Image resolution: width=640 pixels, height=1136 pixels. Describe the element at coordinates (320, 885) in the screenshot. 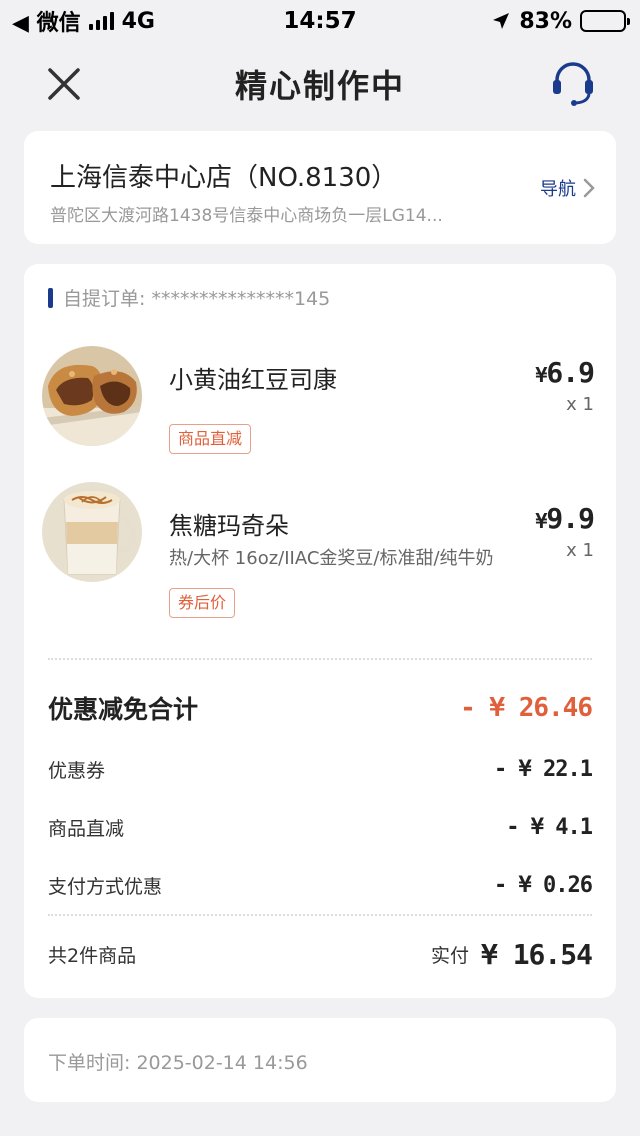

I see `discount-row: 支付方式优惠 - ¥ 0.26` at that location.